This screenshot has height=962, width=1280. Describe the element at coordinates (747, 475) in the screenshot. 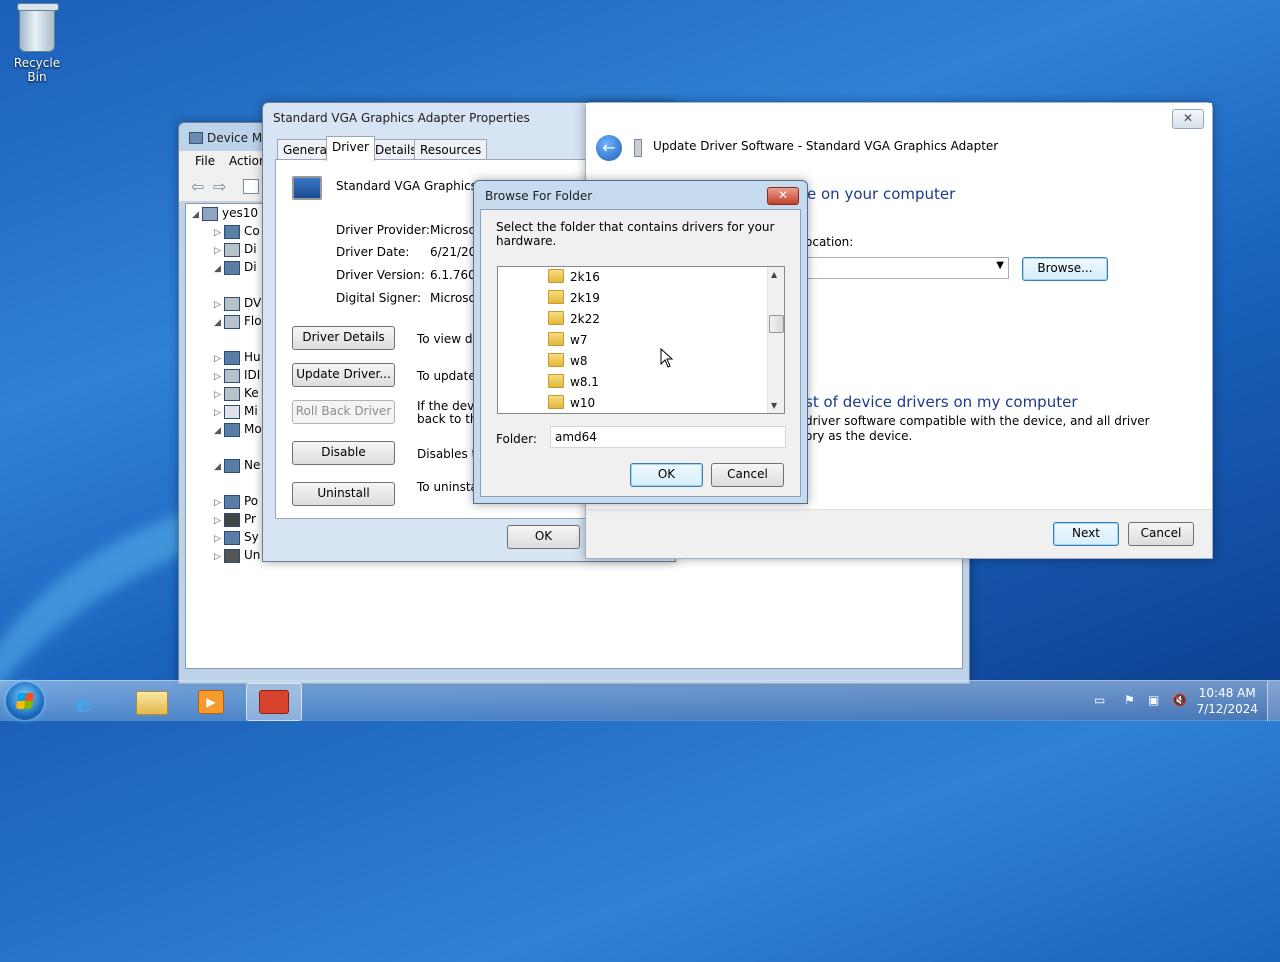

I see `browse-cancel-button: Cancel` at that location.